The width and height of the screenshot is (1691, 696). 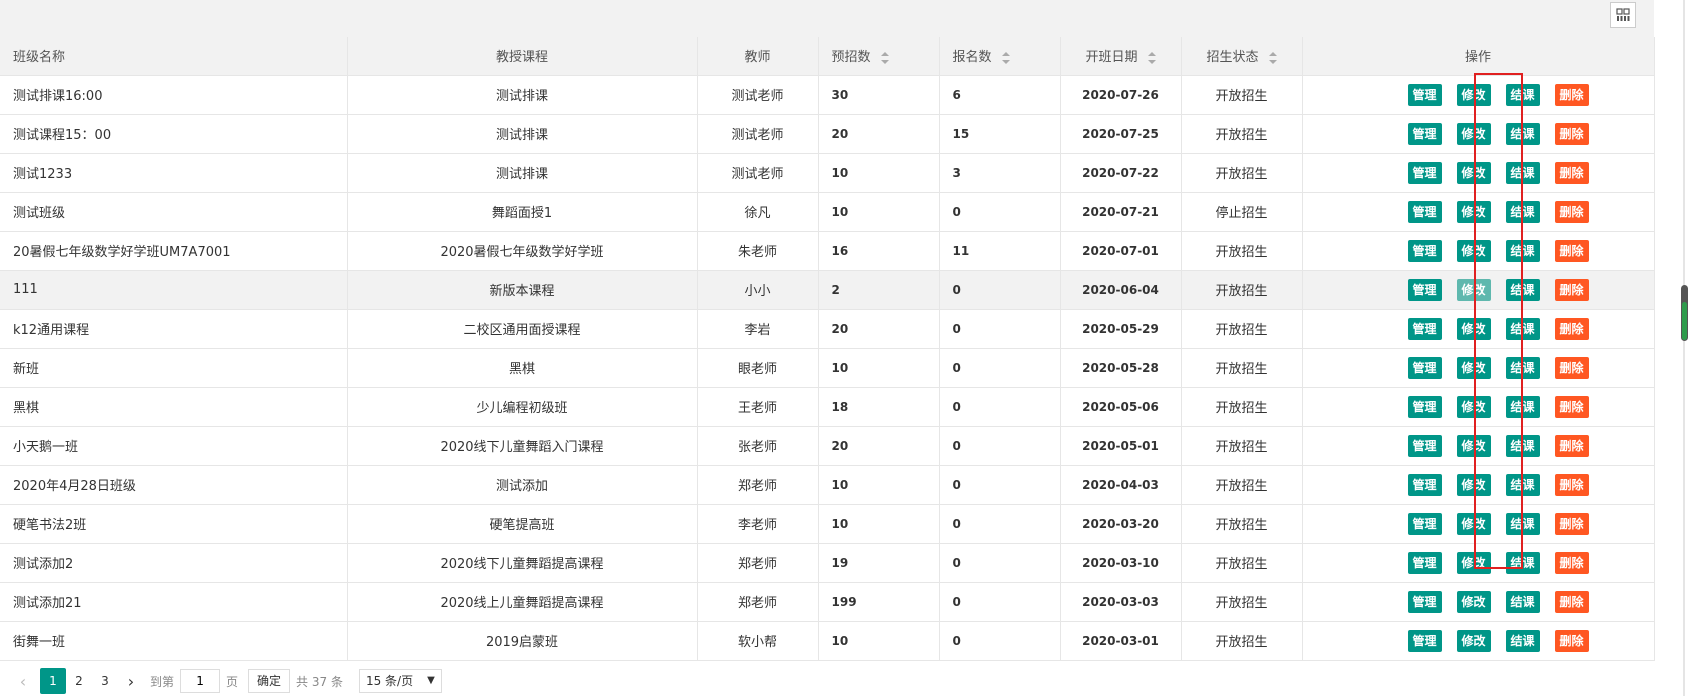 I want to click on cell-status: 停止招生, so click(x=1242, y=212).